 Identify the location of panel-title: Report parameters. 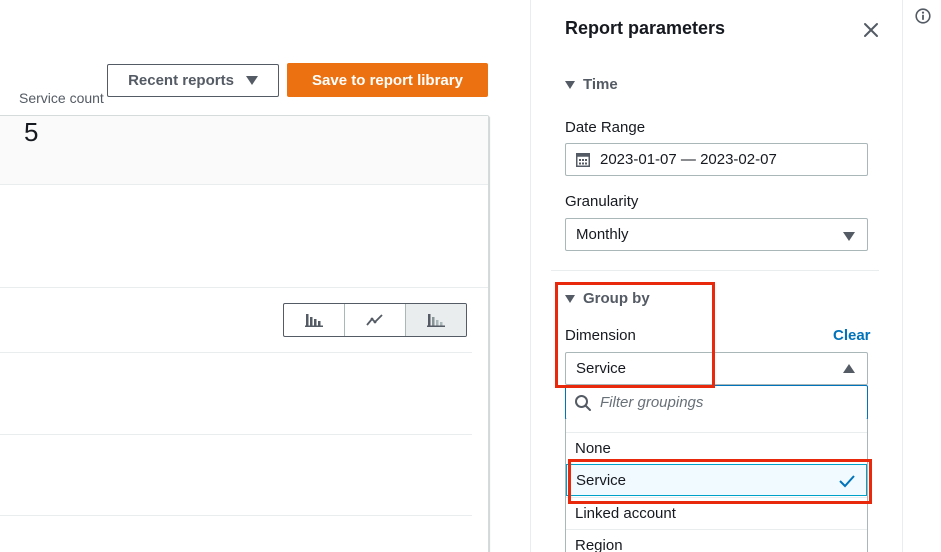
(645, 28).